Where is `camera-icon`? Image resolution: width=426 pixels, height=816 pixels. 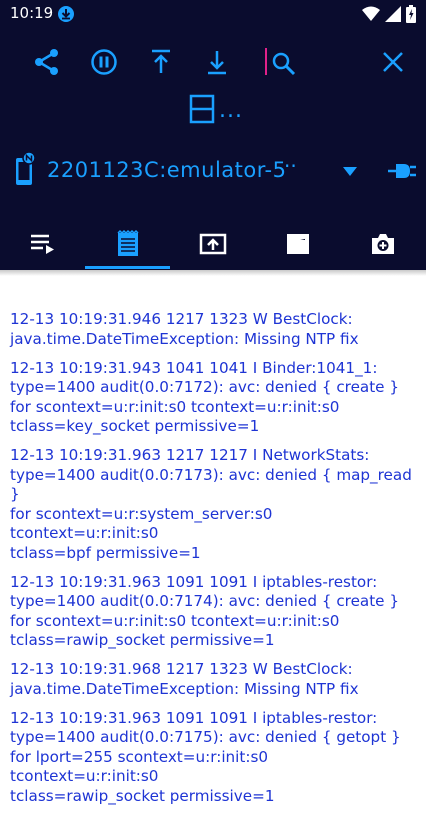 camera-icon is located at coordinates (383, 244).